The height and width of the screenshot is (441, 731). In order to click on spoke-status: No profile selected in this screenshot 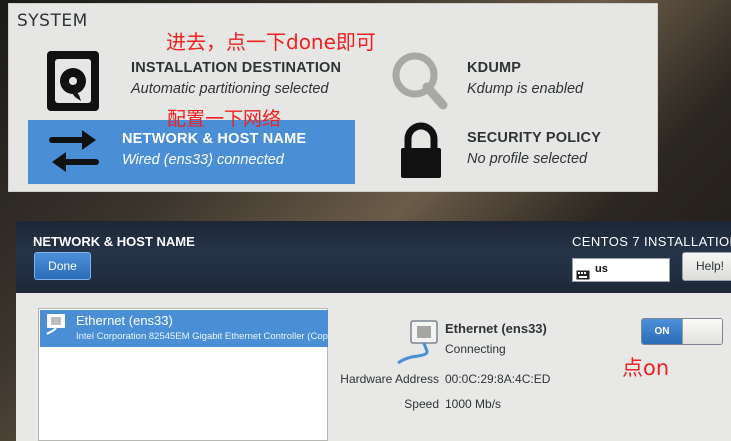, I will do `click(527, 159)`.